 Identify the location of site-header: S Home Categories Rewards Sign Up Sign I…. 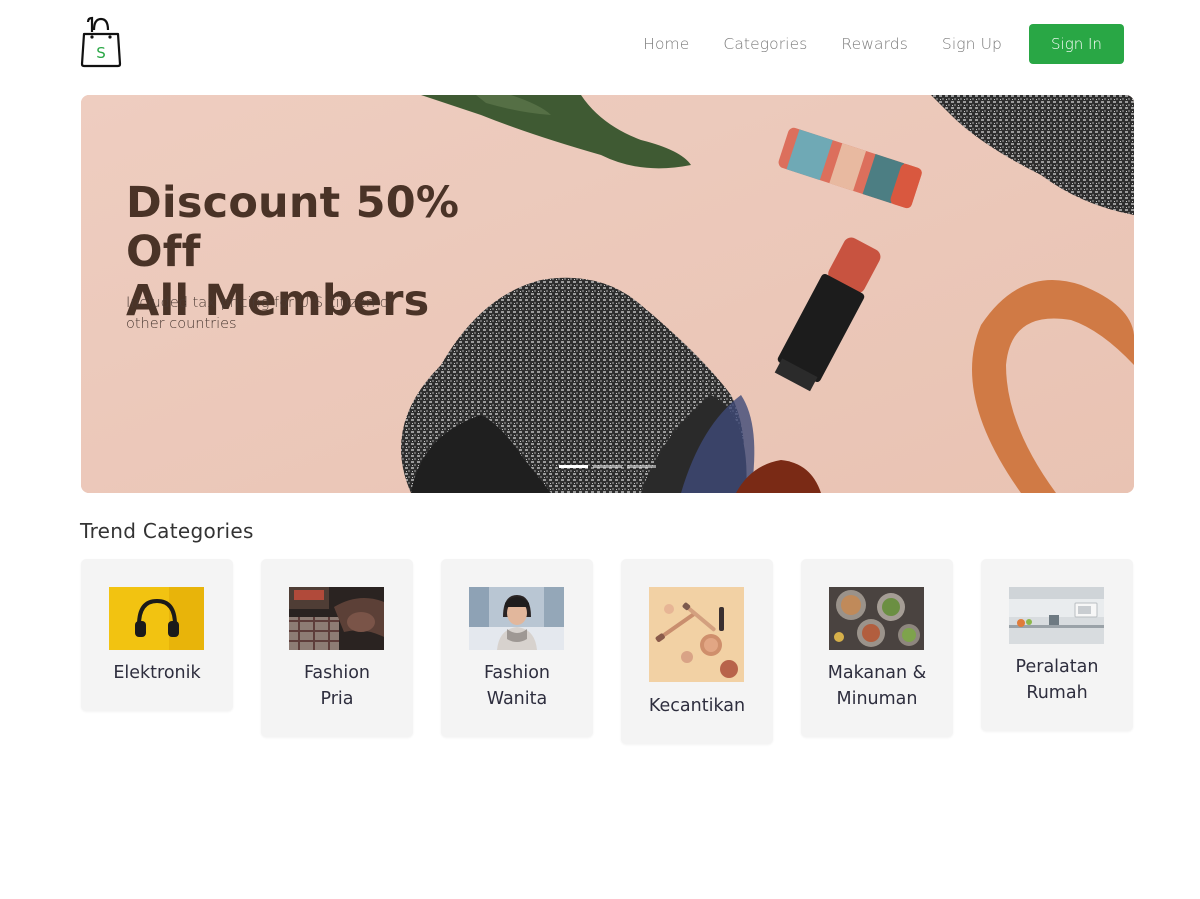
(600, 43).